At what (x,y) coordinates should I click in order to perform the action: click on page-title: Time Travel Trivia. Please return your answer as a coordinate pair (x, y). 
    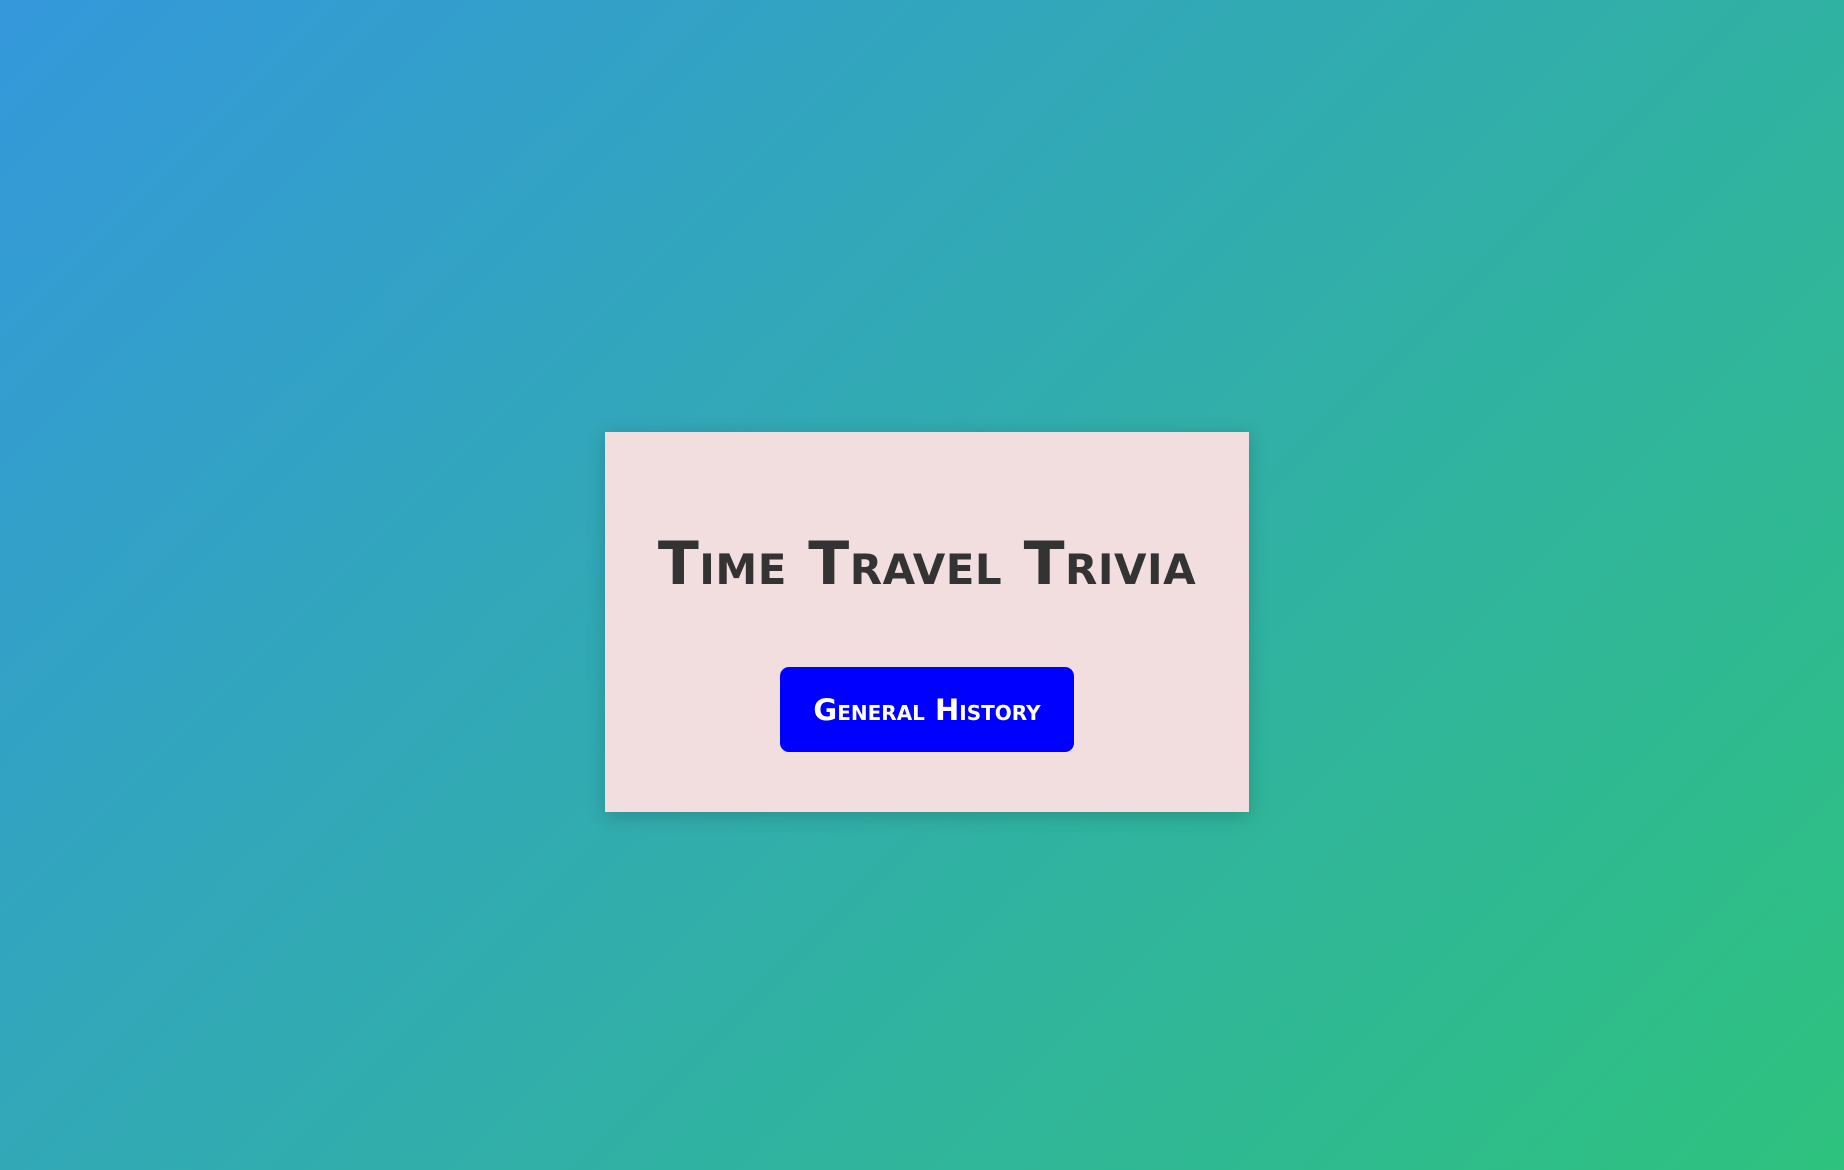
    Looking at the image, I should click on (927, 564).